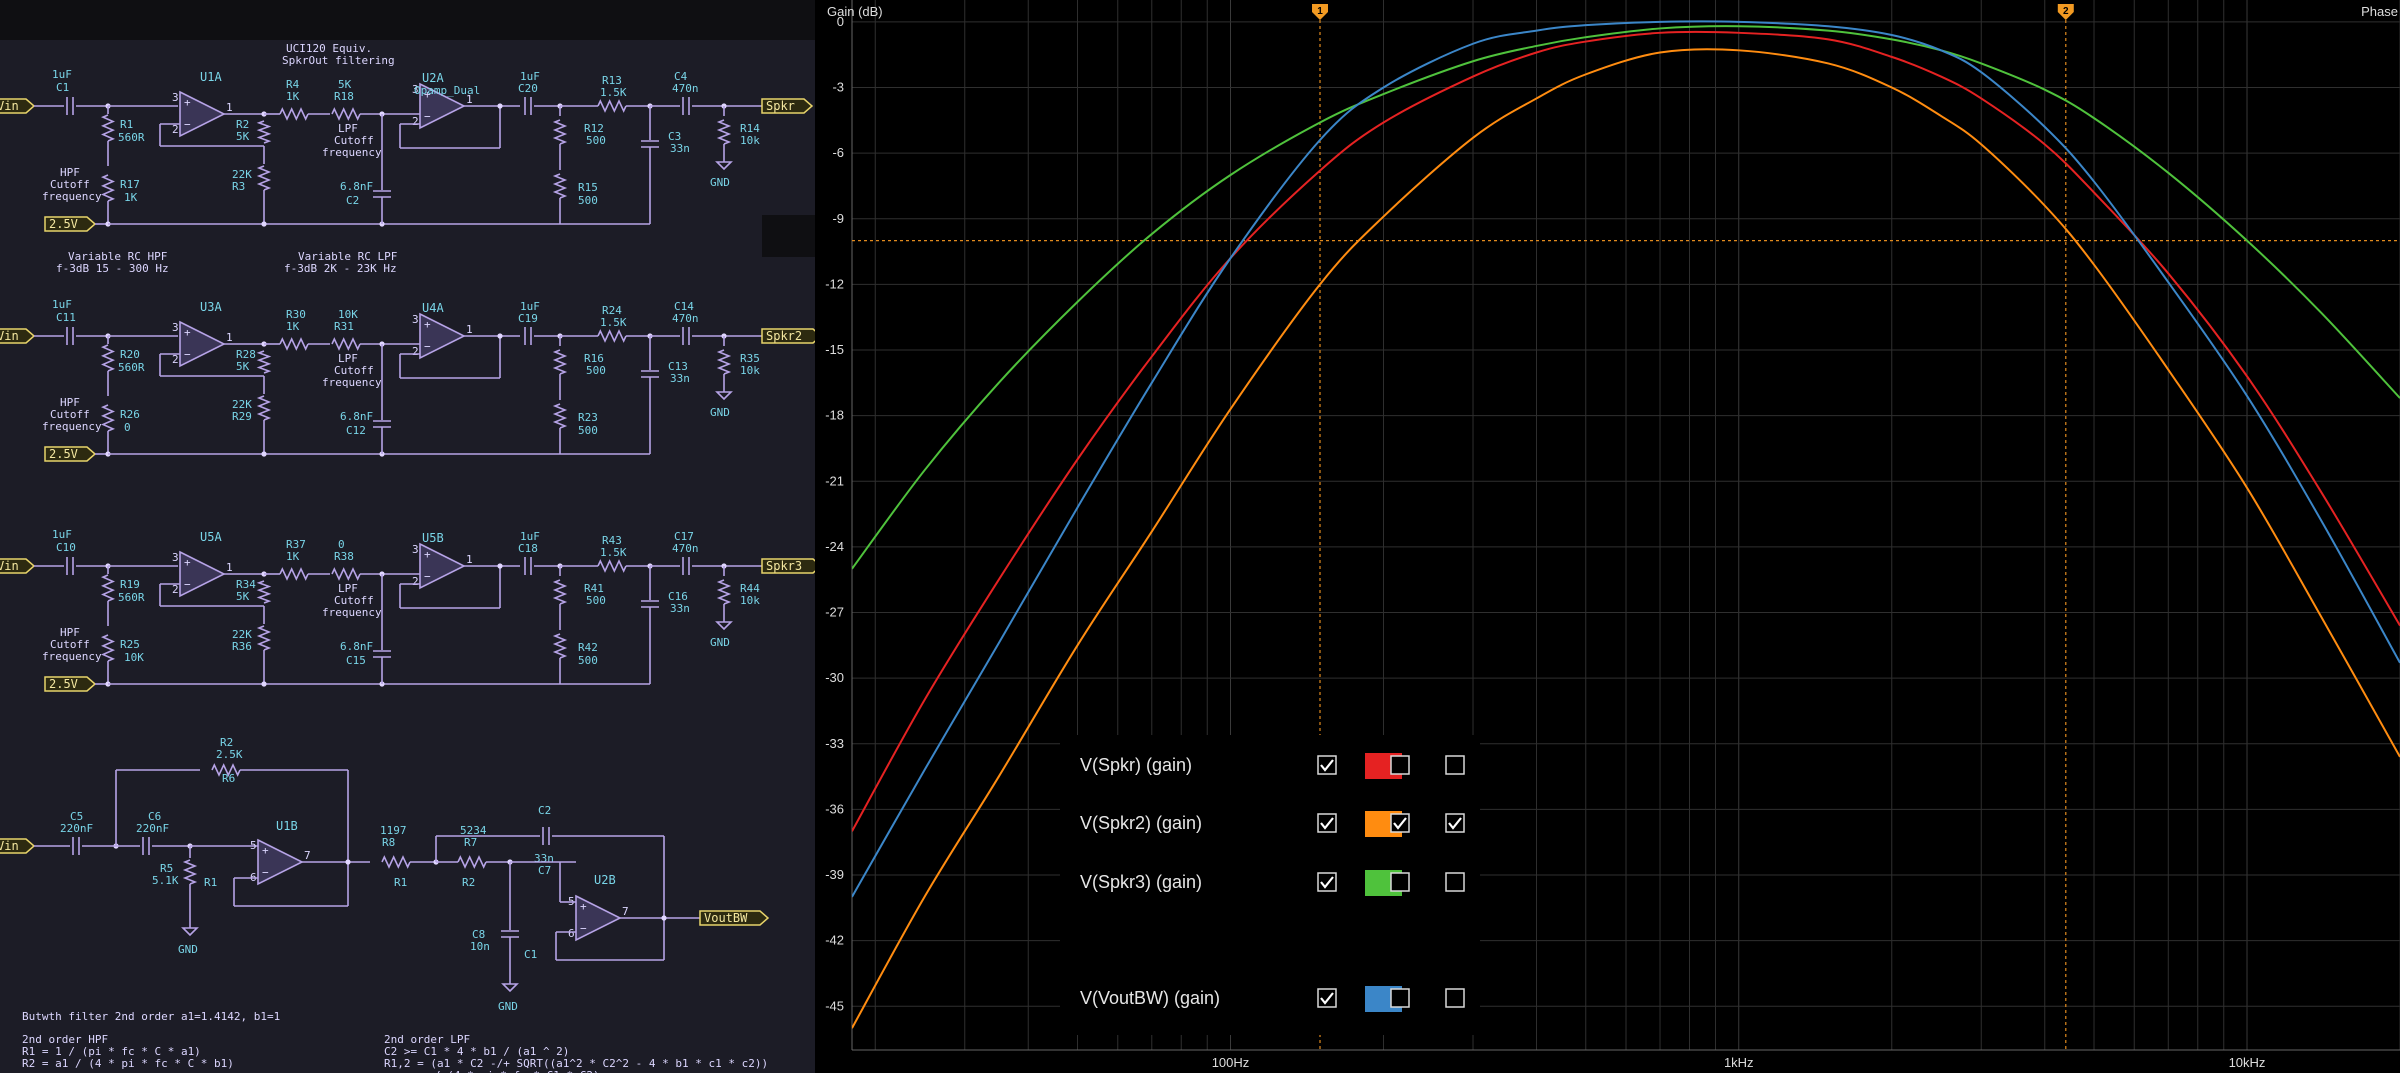  Describe the element at coordinates (750, 370) in the screenshot. I see `schematic-text: 10k` at that location.